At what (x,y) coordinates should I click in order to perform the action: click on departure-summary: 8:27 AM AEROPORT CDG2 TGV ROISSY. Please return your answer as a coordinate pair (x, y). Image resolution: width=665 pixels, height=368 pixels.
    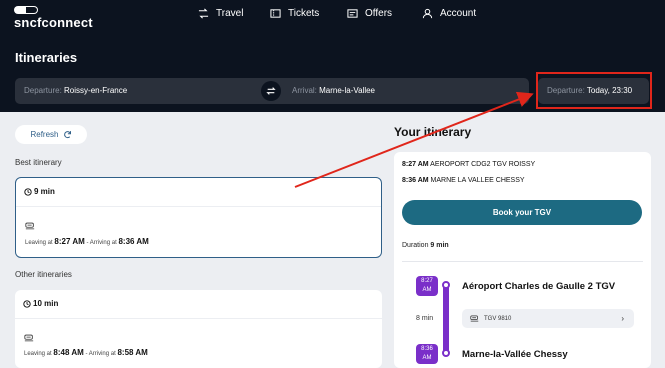
    Looking at the image, I should click on (468, 164).